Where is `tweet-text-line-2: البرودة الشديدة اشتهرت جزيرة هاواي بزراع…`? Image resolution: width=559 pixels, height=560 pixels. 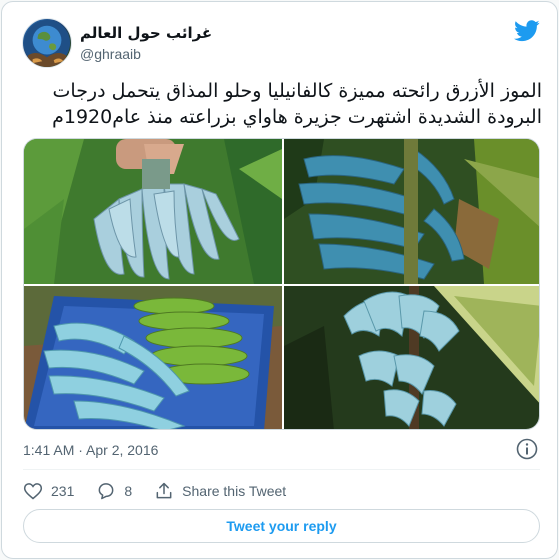 tweet-text-line-2: البرودة الشديدة اشتهرت جزيرة هاواي بزراع… is located at coordinates (297, 117).